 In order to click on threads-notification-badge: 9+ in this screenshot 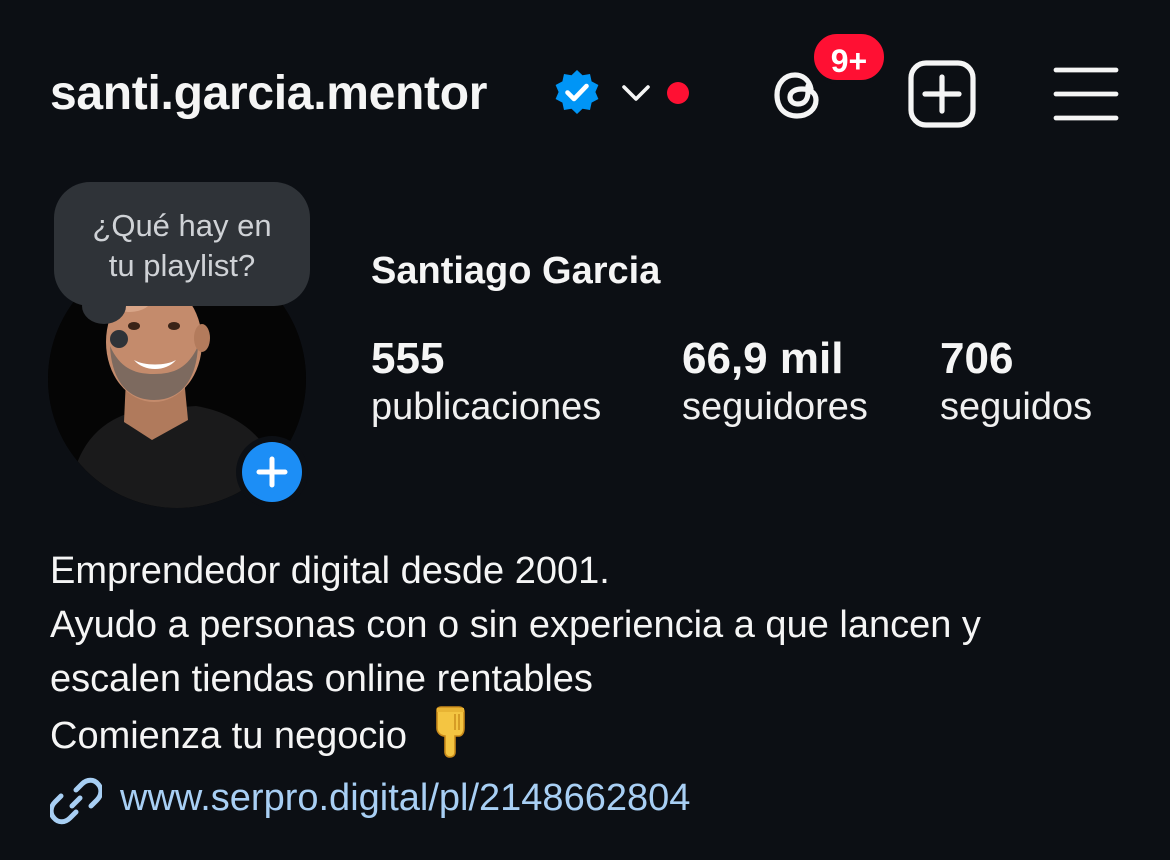, I will do `click(849, 57)`.